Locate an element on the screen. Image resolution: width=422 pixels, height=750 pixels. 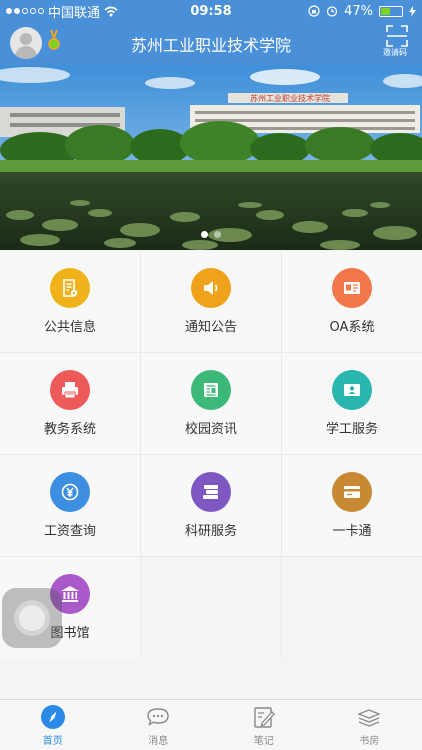
status-bar: 中国联通 09:58 47% is located at coordinates (211, 11).